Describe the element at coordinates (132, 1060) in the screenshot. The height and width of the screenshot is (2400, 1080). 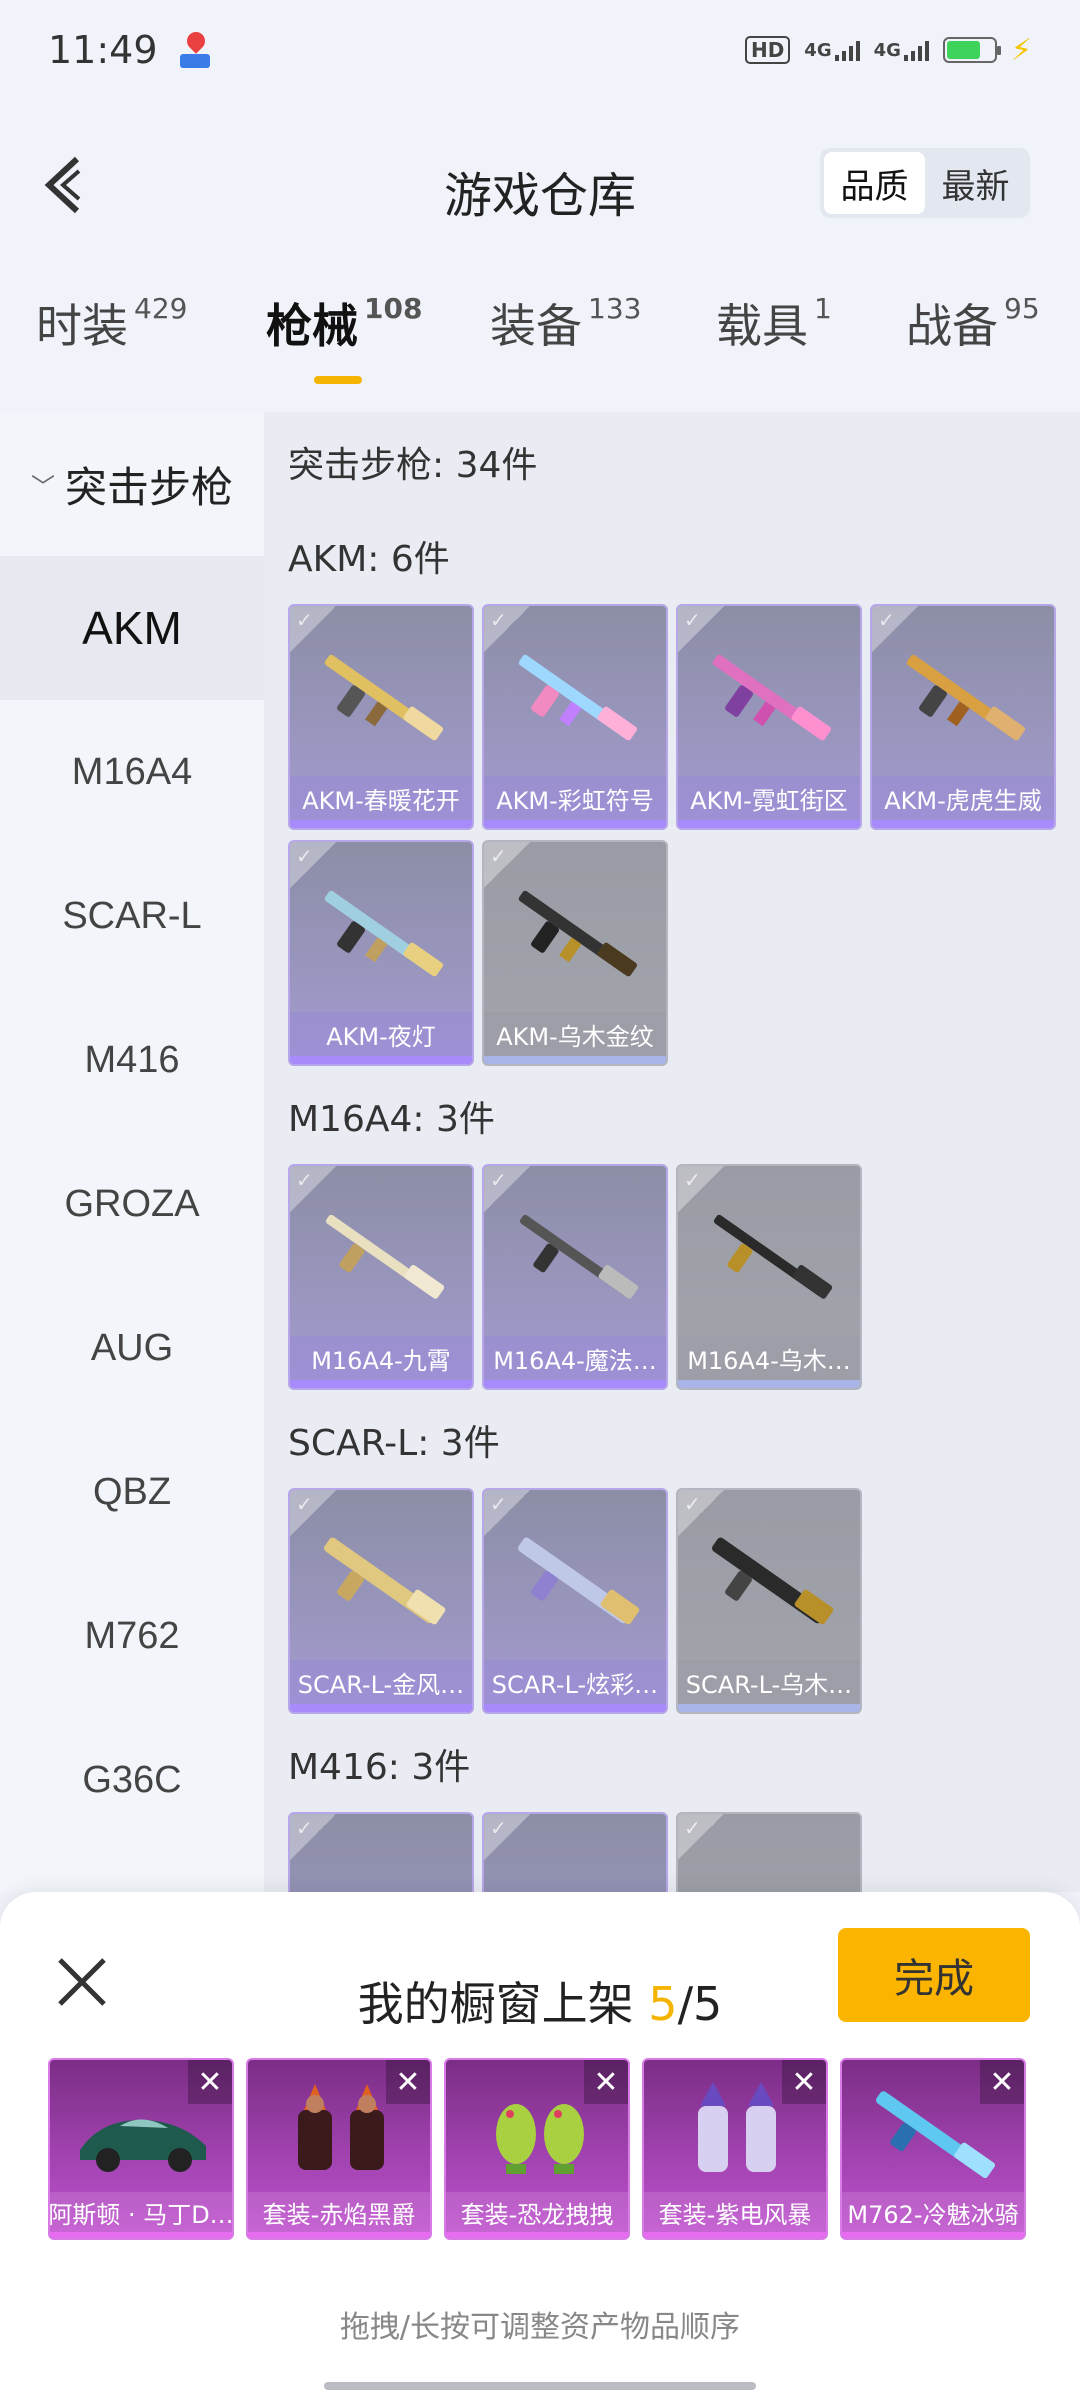
I see `sidebar-item-m416: M416` at that location.